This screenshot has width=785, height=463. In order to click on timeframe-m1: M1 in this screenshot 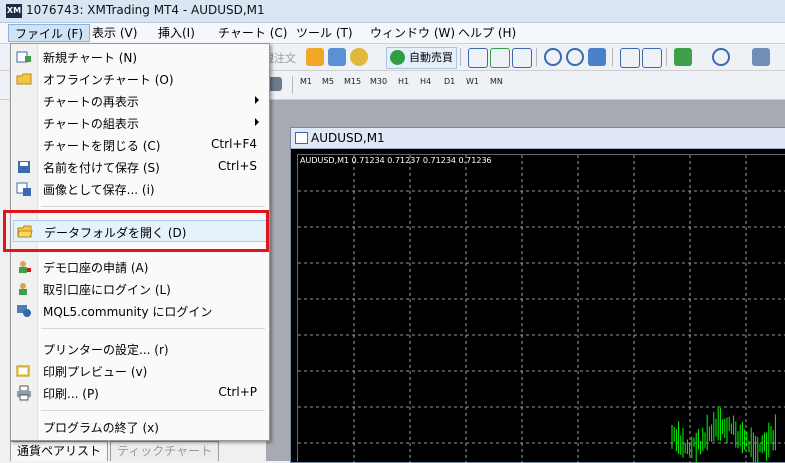, I will do `click(306, 81)`.